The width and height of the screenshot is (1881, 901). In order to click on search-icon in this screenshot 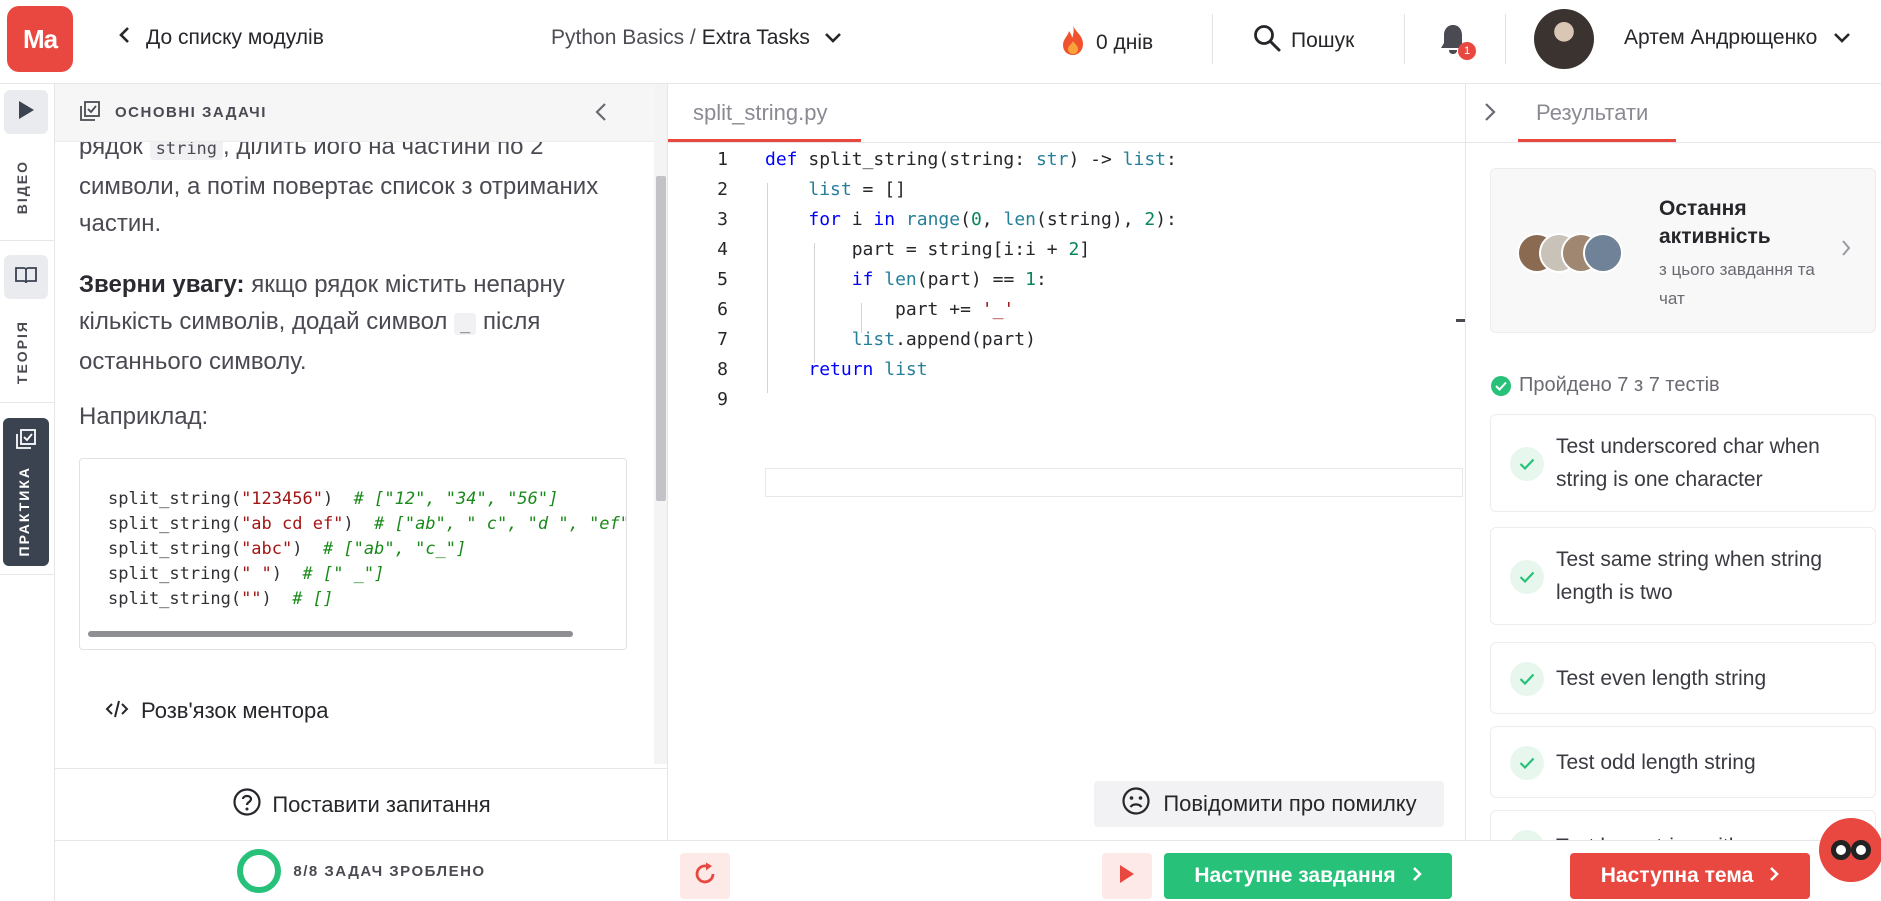, I will do `click(1267, 41)`.